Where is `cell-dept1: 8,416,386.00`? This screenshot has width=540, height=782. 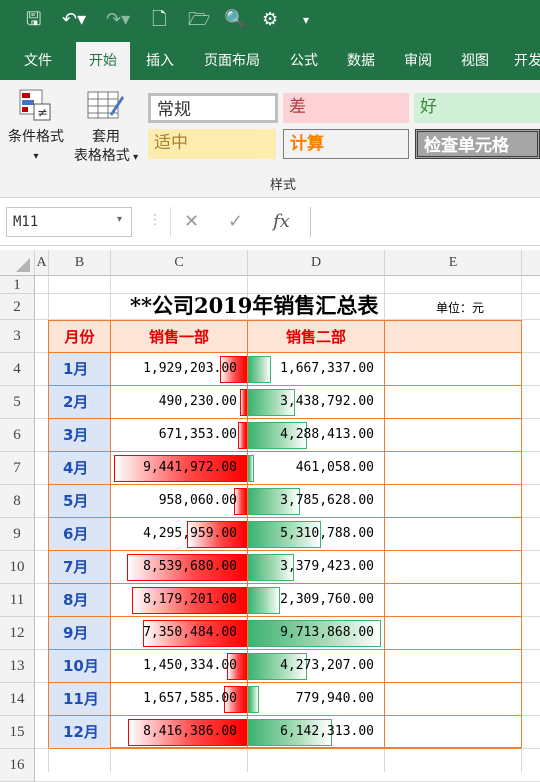 cell-dept1: 8,416,386.00 is located at coordinates (179, 732).